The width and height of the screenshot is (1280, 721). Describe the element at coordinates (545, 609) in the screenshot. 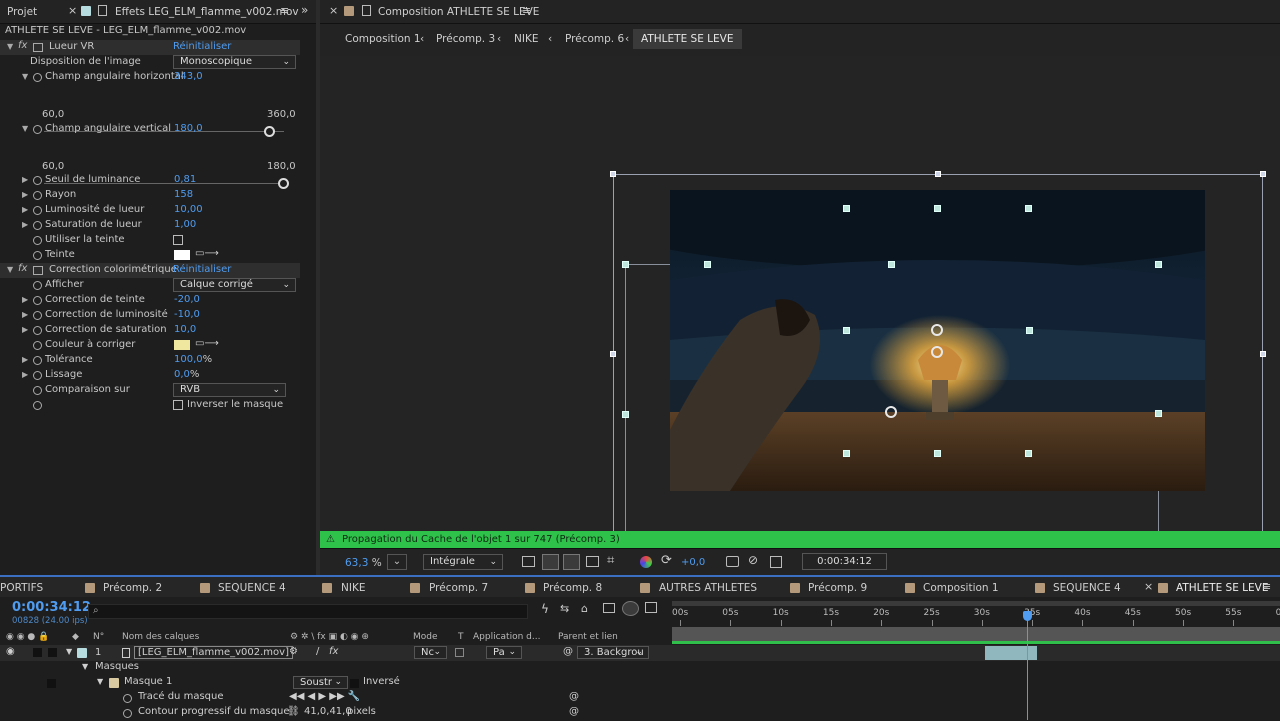

I see `draft-3d-icon: ϟ` at that location.